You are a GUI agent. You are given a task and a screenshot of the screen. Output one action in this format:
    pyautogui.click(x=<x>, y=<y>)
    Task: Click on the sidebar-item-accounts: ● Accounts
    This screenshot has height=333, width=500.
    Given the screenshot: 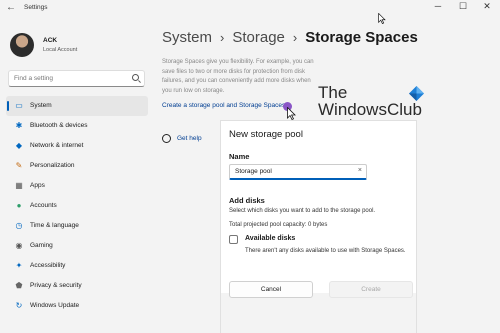 What is the action you would take?
    pyautogui.click(x=77, y=206)
    